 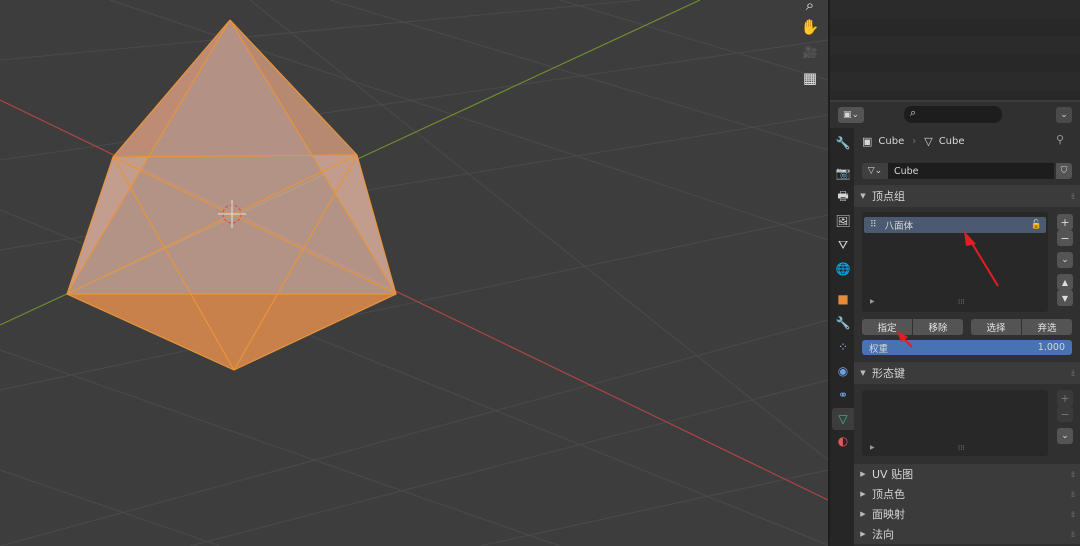 I want to click on remove-shape-key-button: −, so click(x=1065, y=414).